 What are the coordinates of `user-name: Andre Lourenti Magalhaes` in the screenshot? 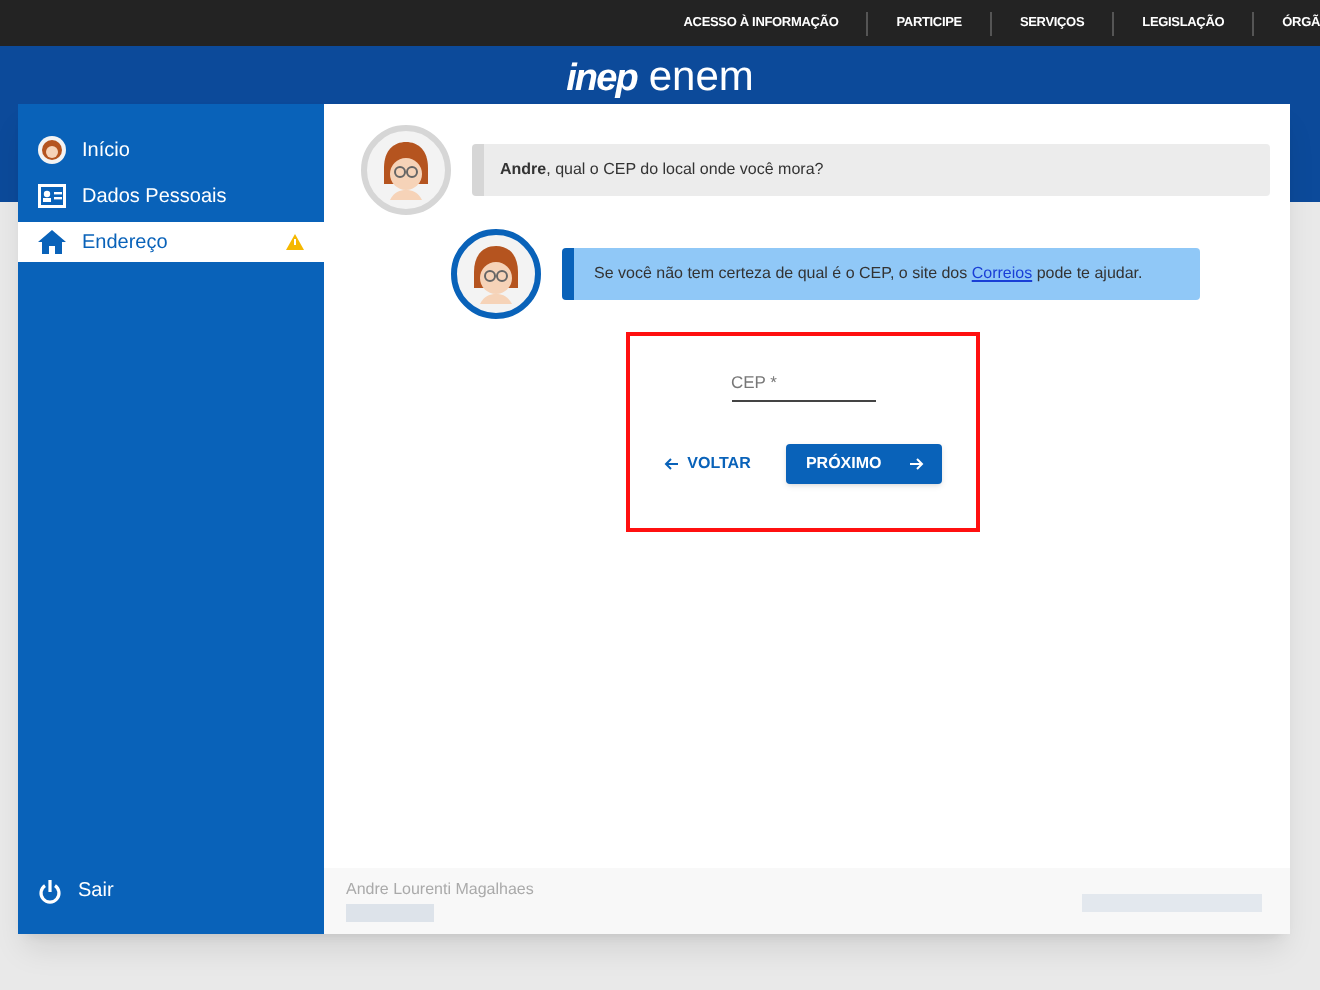 It's located at (440, 890).